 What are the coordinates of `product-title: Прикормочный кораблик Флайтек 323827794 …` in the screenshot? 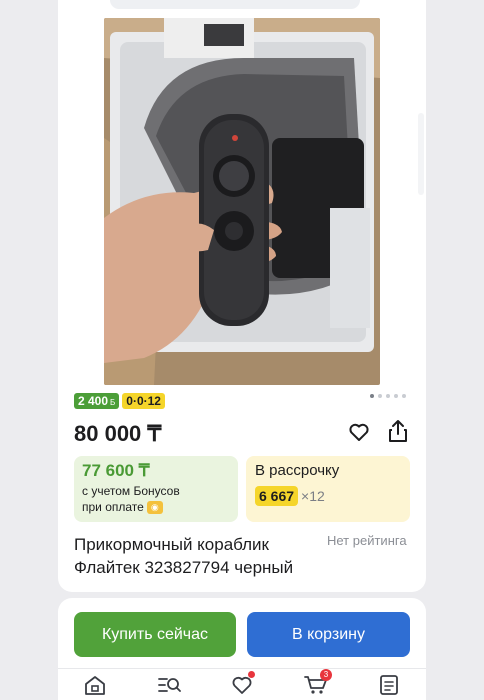 It's located at (198, 556).